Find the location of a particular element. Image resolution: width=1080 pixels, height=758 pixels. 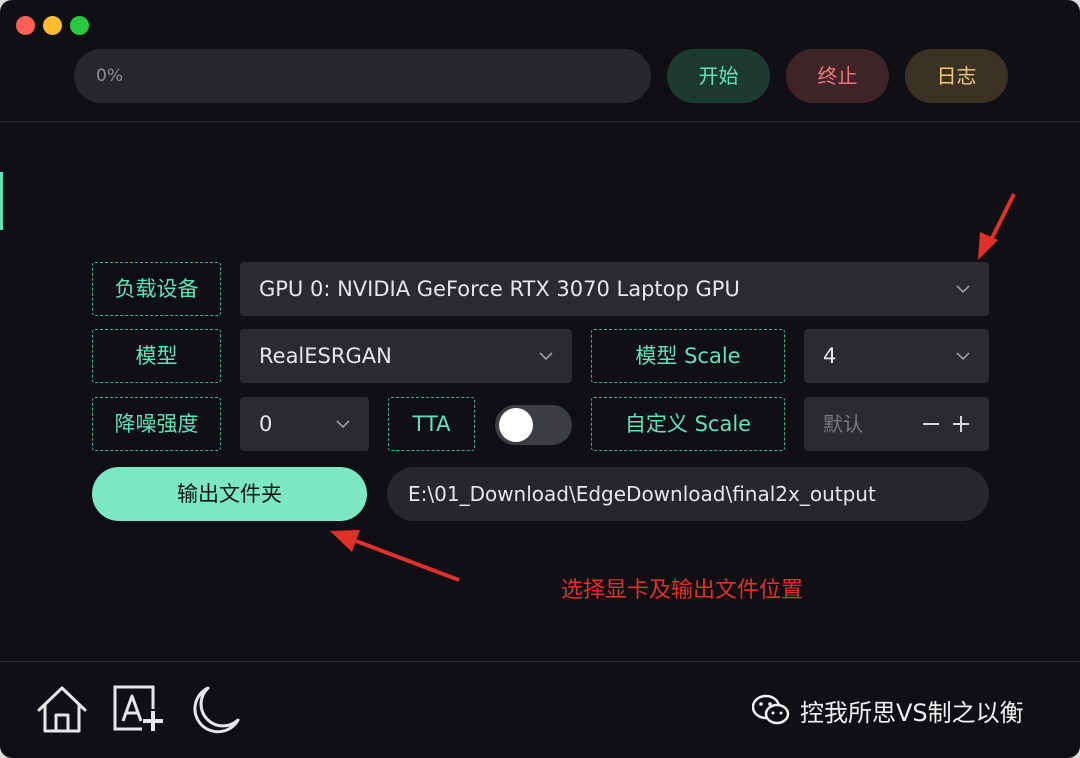

annotation-text: 选择显卡及输出文件位置 is located at coordinates (682, 590).